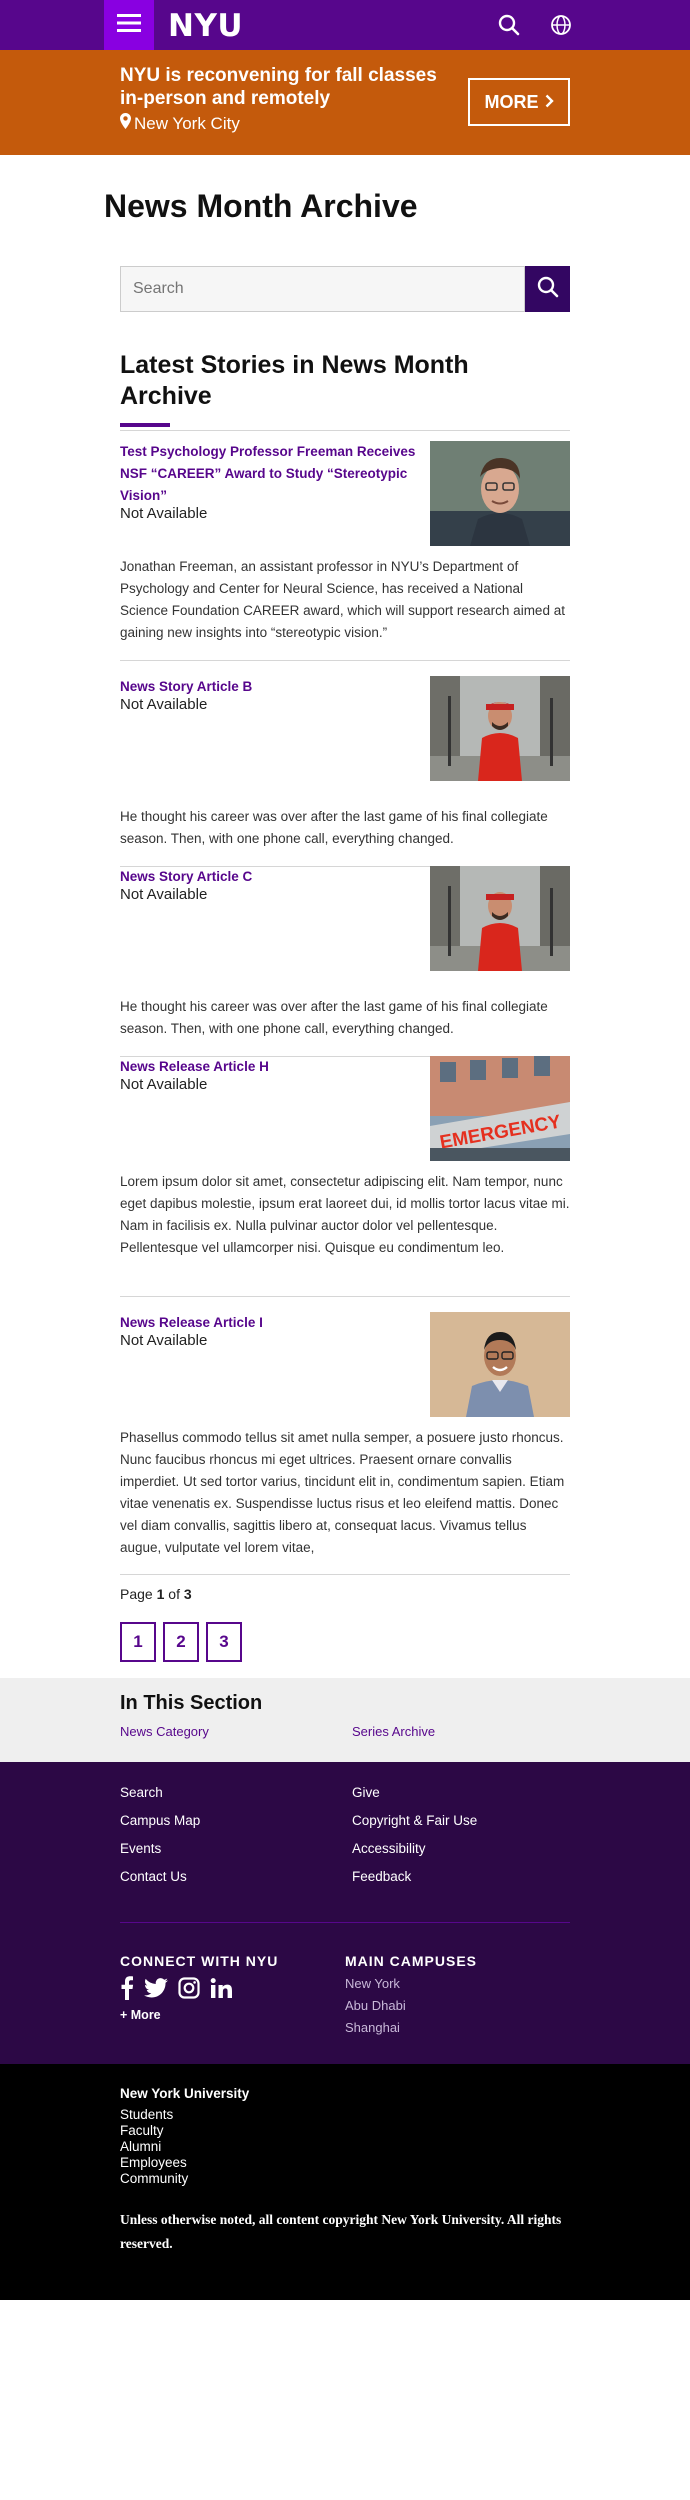 The width and height of the screenshot is (690, 2500). Describe the element at coordinates (125, 123) in the screenshot. I see `map-pin-icon` at that location.